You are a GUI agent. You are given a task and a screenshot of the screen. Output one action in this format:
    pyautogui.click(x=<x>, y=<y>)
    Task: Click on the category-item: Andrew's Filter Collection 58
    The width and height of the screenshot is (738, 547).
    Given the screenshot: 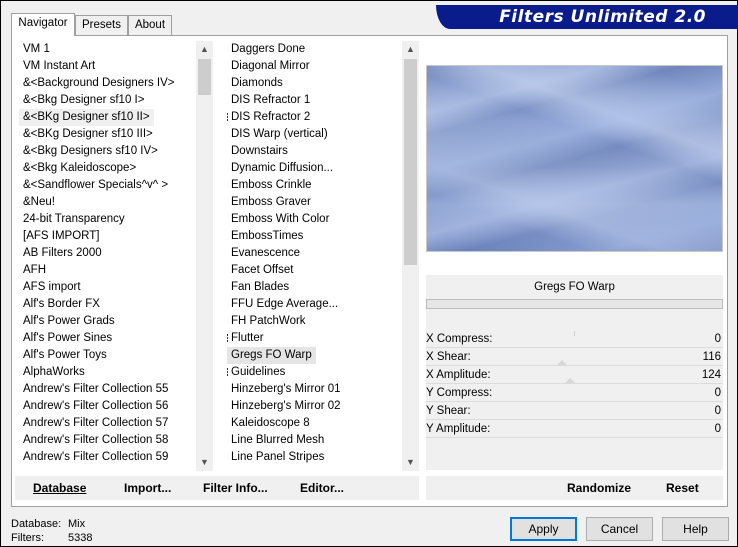 What is the action you would take?
    pyautogui.click(x=93, y=440)
    